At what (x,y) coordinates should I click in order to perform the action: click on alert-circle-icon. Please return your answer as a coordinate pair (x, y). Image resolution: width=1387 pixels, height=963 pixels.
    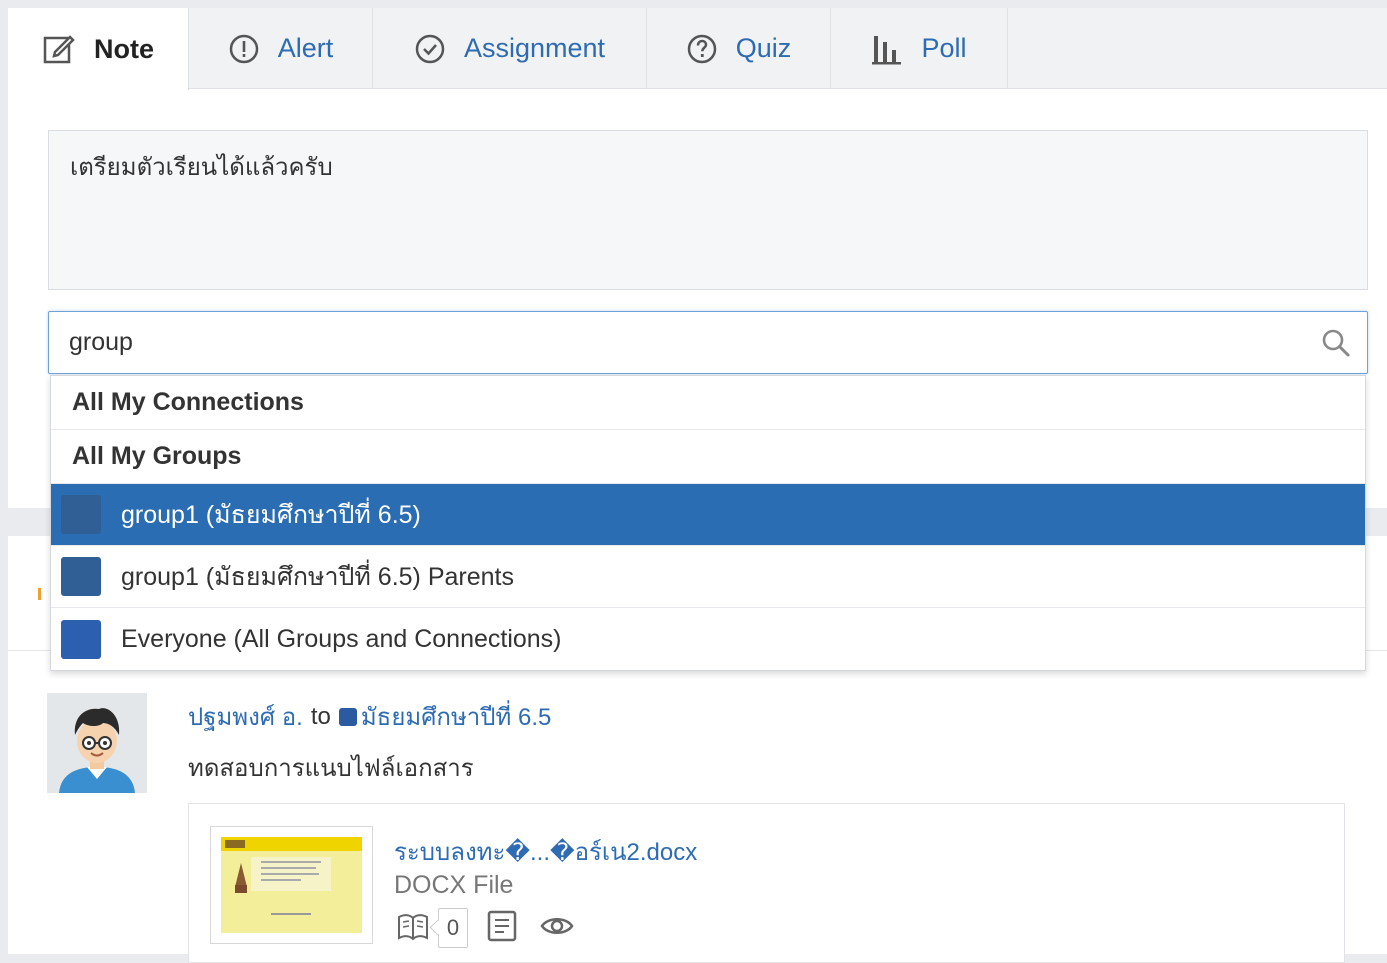
    Looking at the image, I should click on (244, 49).